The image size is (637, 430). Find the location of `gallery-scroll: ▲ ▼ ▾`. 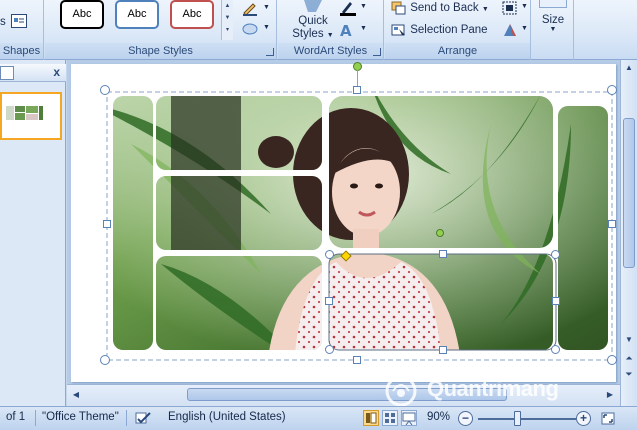

gallery-scroll: ▲ ▼ ▾ is located at coordinates (227, 20).